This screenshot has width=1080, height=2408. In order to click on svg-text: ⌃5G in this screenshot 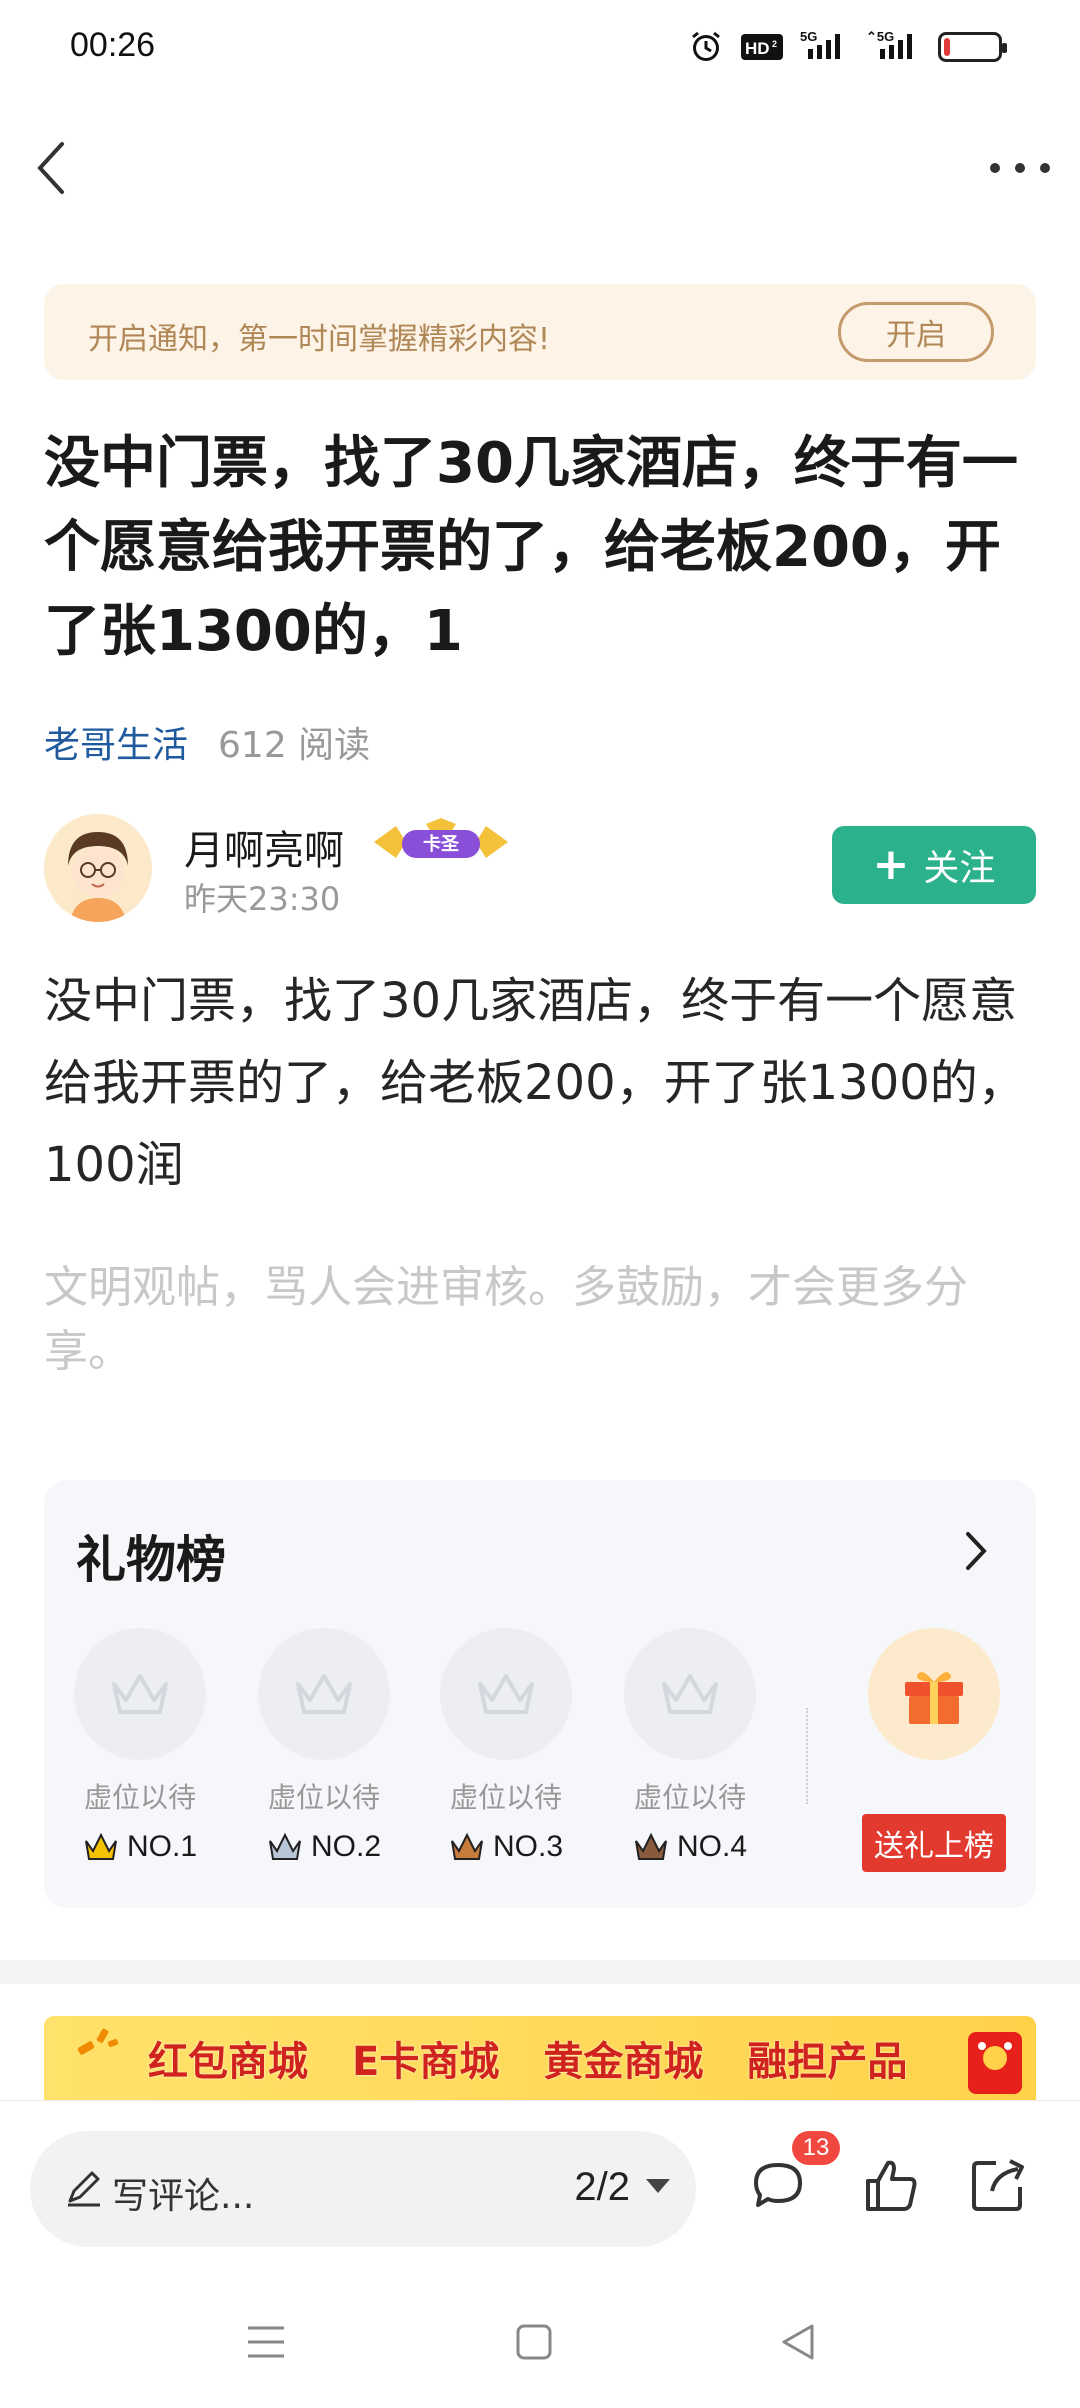, I will do `click(880, 36)`.